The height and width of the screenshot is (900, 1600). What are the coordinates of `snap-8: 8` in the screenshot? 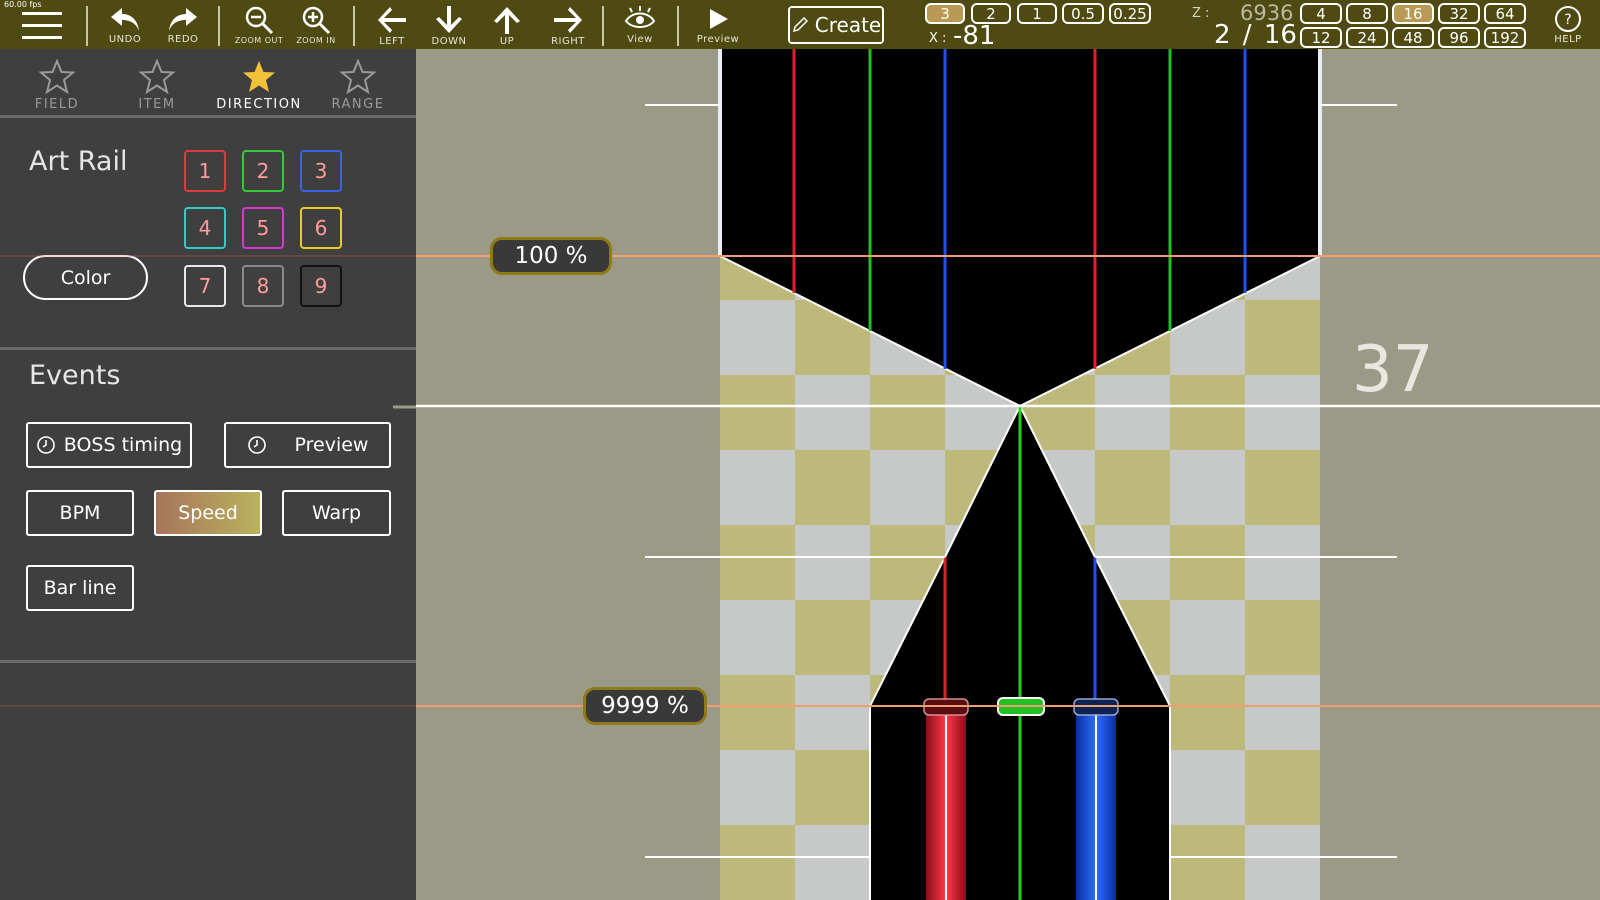 It's located at (1367, 13).